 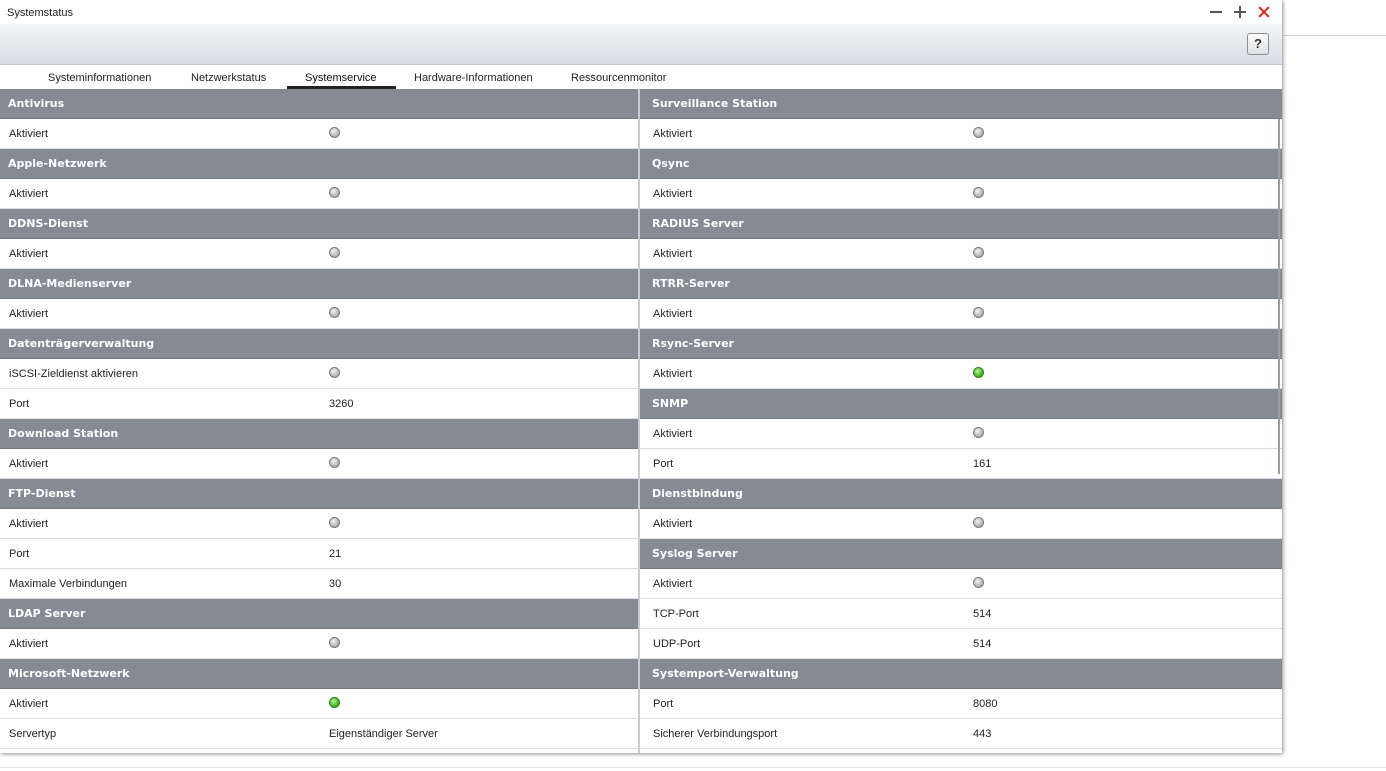 I want to click on tab-netzwerkstatus: Netzwerkstatus, so click(x=228, y=78).